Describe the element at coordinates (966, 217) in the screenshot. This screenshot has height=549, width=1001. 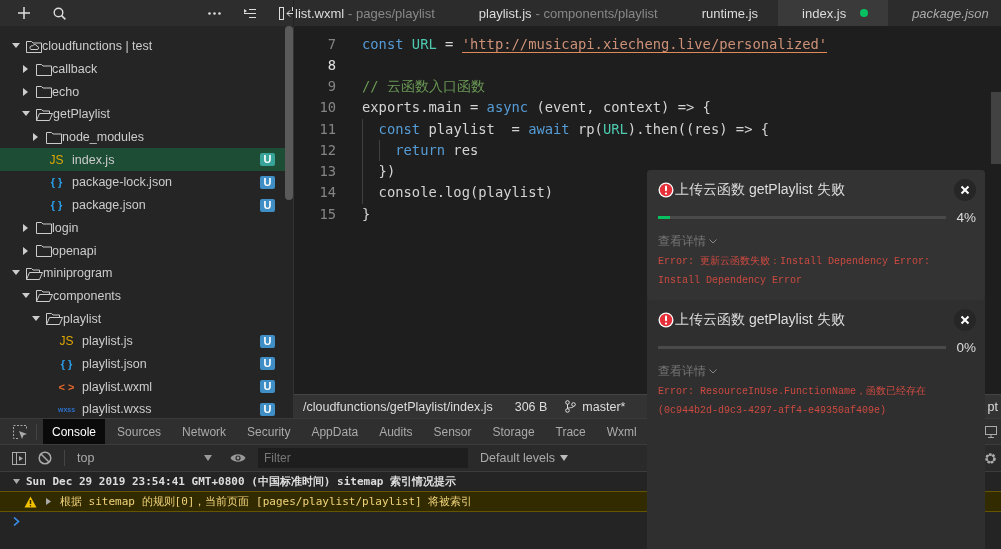
I see `progress-percent: 4%` at that location.